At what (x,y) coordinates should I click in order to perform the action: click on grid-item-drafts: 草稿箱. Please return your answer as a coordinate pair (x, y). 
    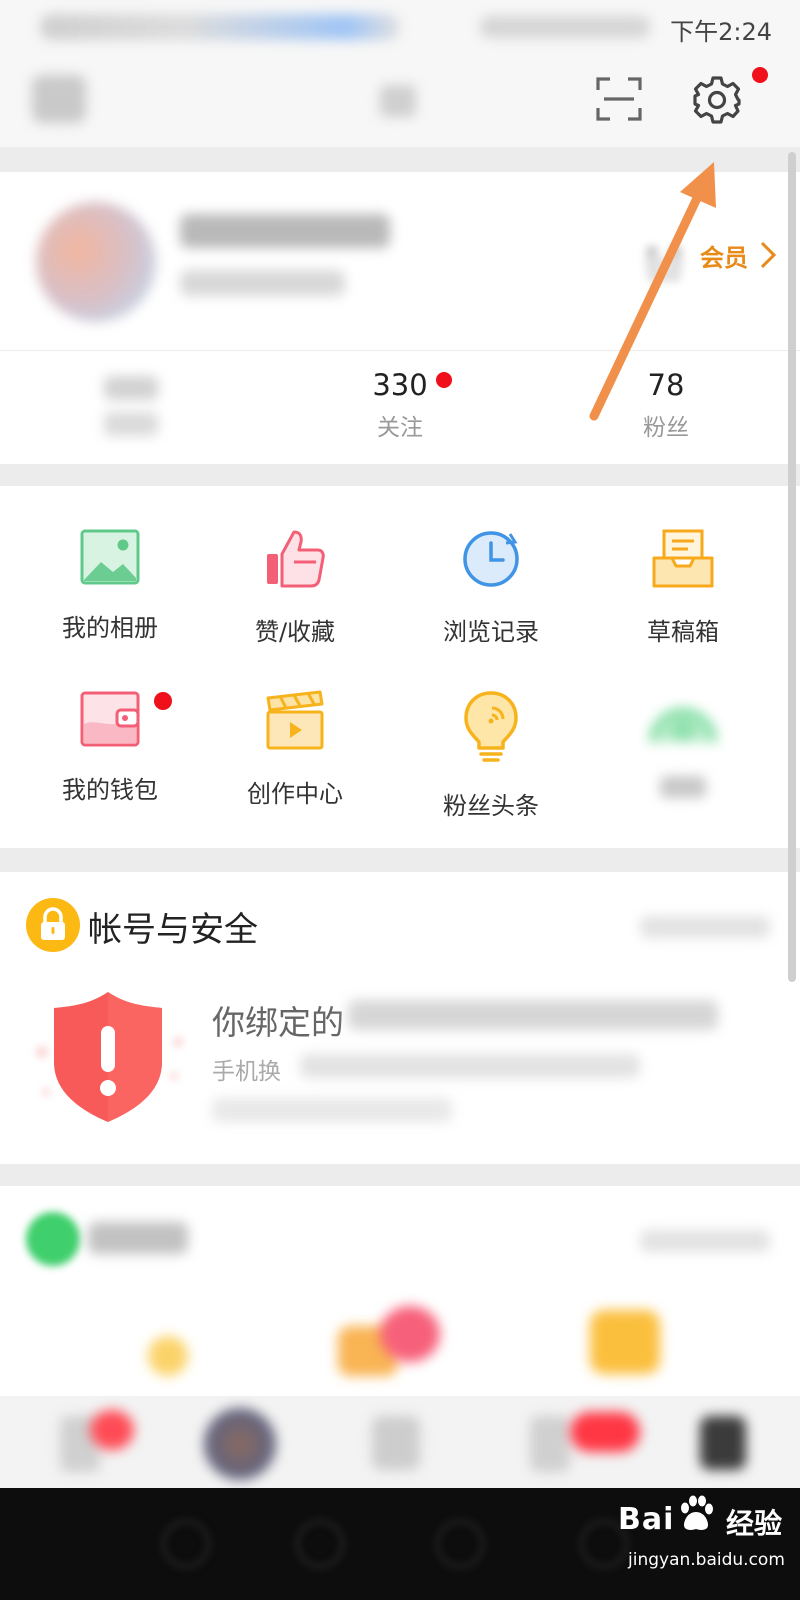
    Looking at the image, I should click on (683, 587).